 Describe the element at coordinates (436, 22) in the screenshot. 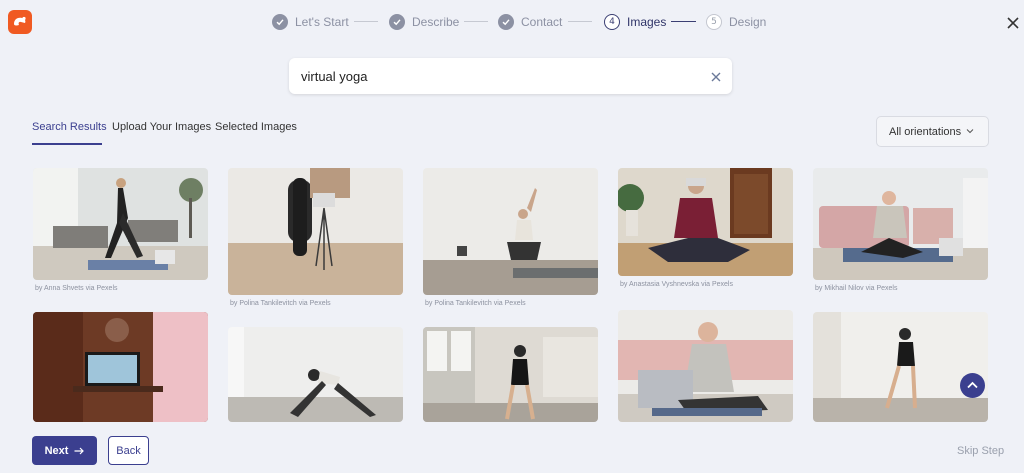

I see `step-label: Describe` at that location.